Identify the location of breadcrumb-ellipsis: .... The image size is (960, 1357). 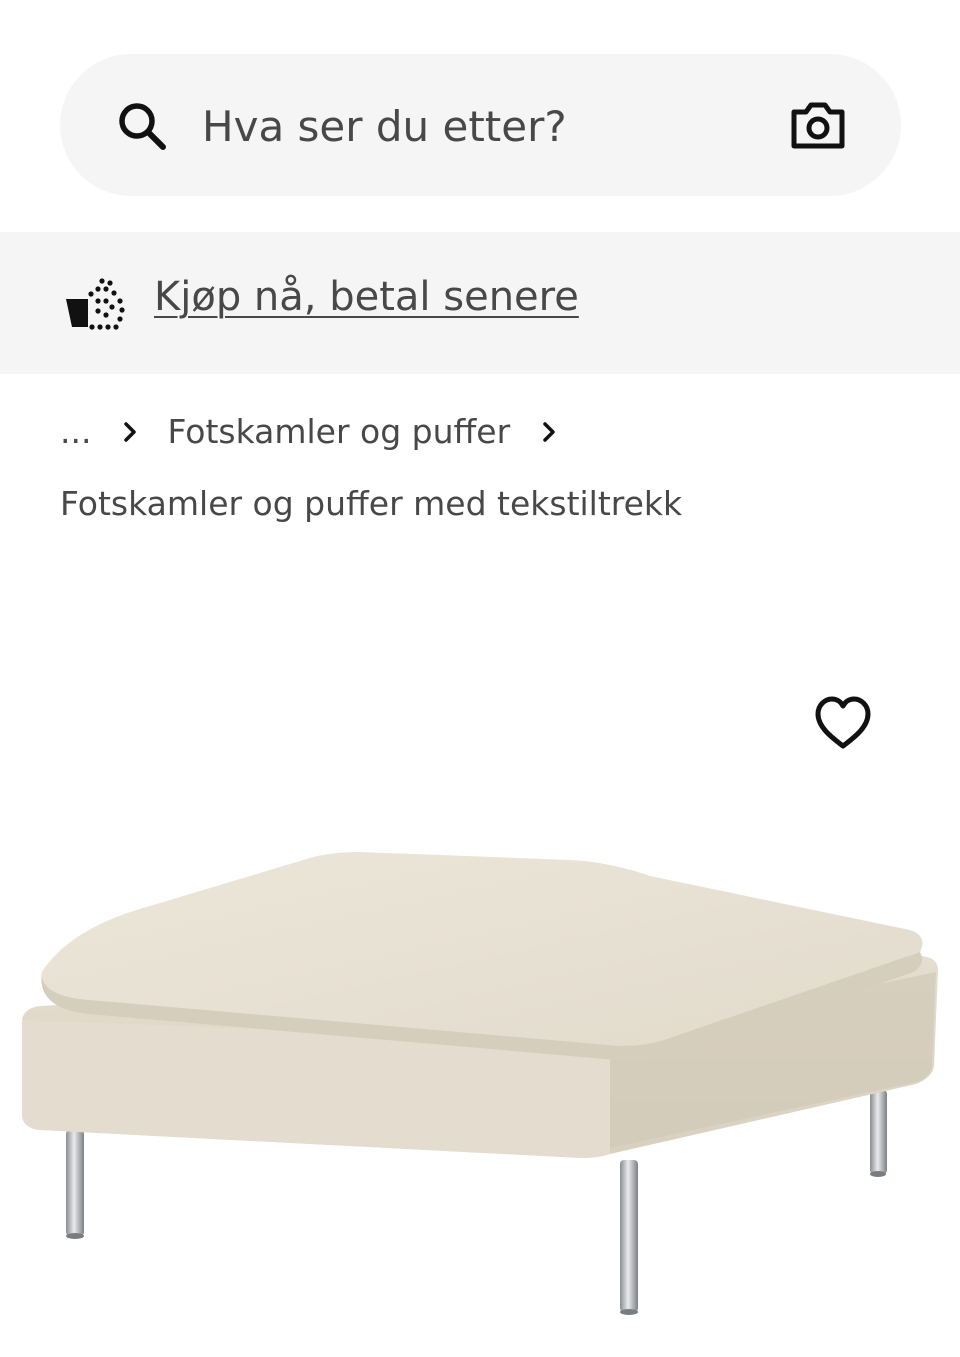
(75, 431).